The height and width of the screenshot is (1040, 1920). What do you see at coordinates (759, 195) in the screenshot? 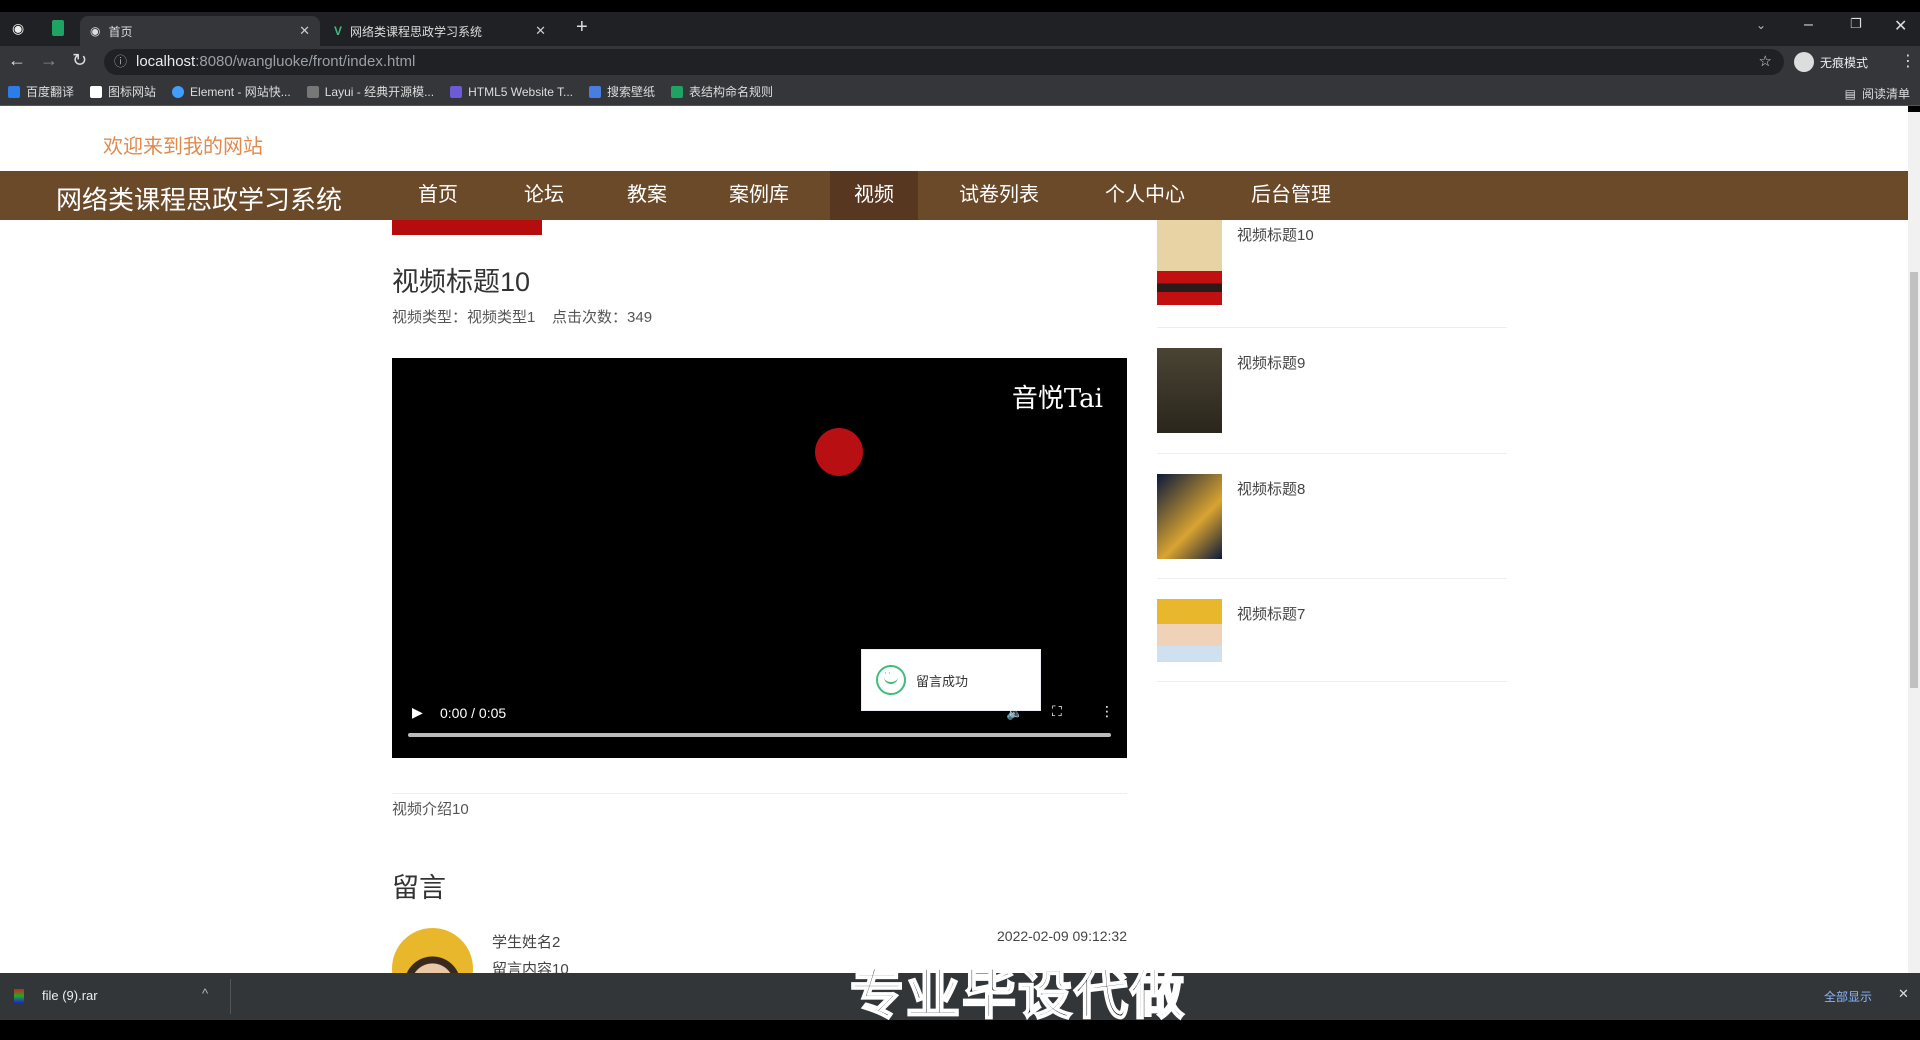
I see `nav-cases: 案例库` at bounding box center [759, 195].